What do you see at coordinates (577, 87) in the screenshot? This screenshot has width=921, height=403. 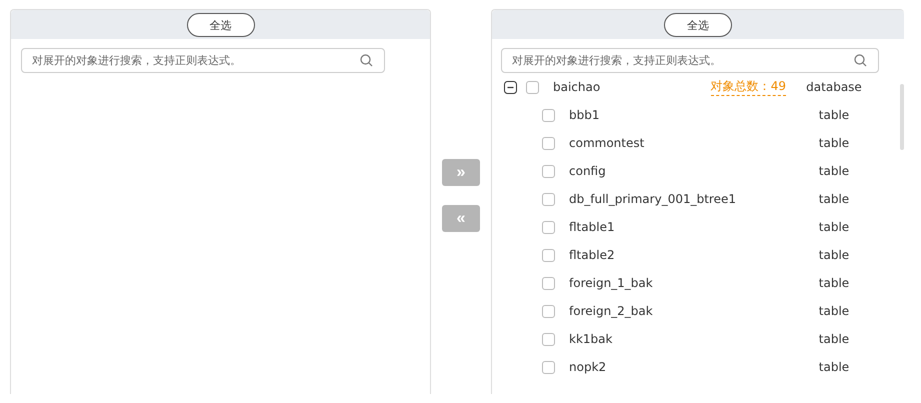 I see `database-name: baichao` at bounding box center [577, 87].